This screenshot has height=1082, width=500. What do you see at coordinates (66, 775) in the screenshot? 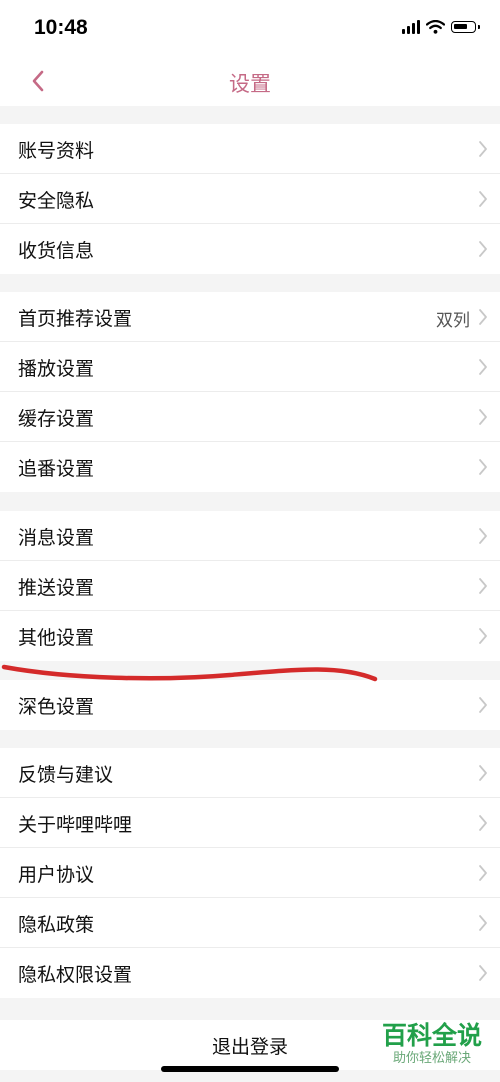
I see `settings-item-label: 反馈与建议` at bounding box center [66, 775].